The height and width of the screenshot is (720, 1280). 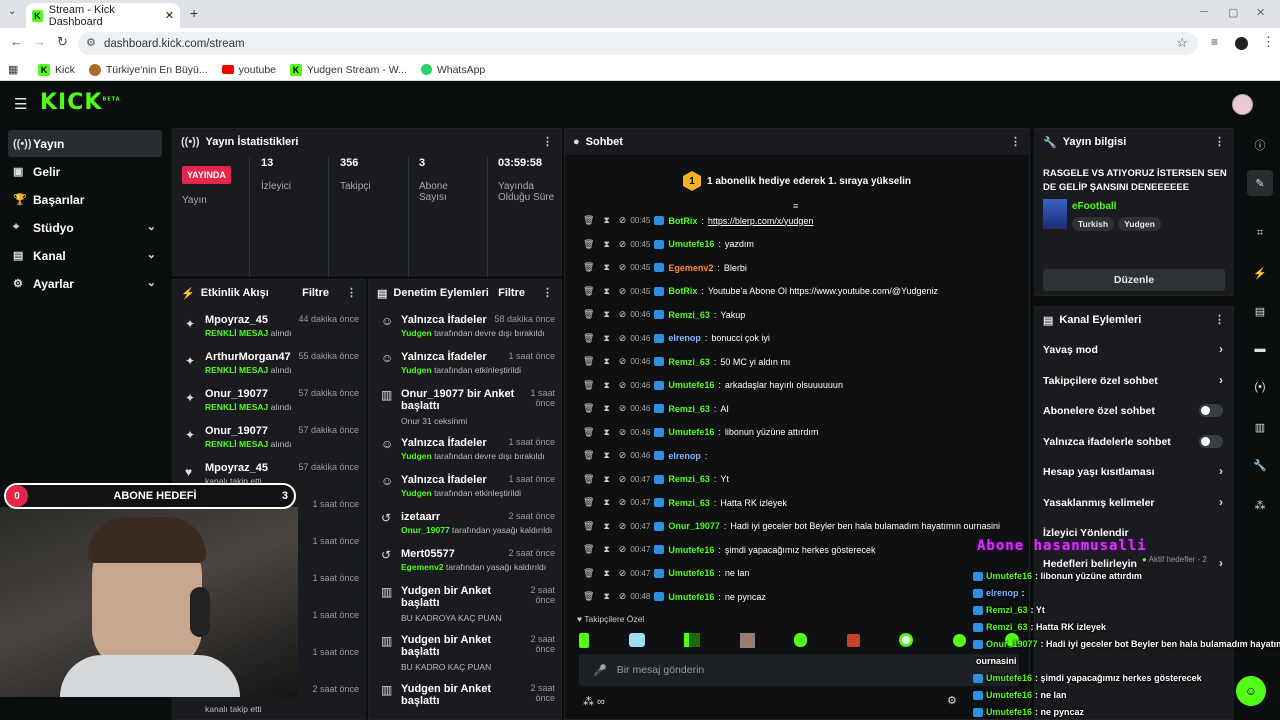 What do you see at coordinates (1134, 280) in the screenshot?
I see `edit-button: Düzenle` at bounding box center [1134, 280].